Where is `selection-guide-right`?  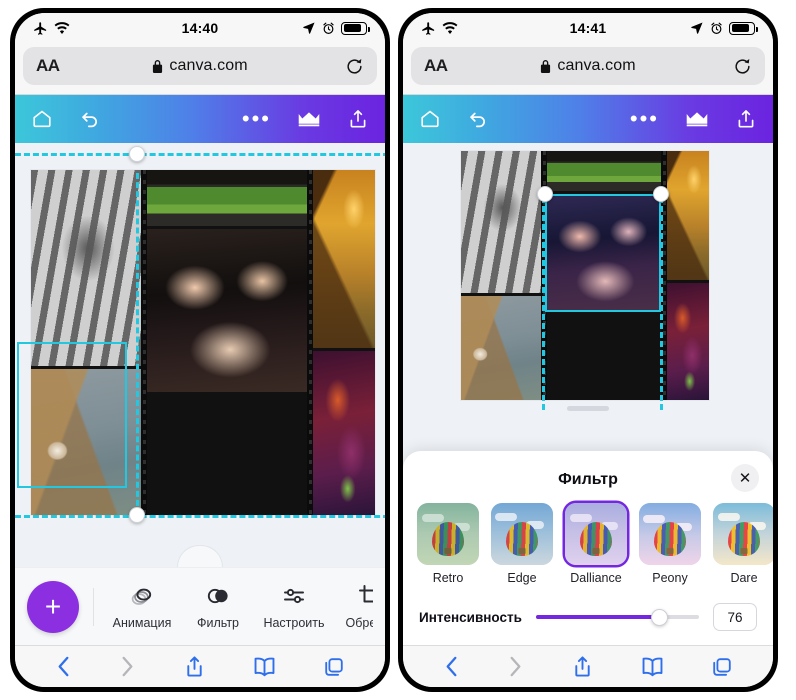 selection-guide-right is located at coordinates (661, 299).